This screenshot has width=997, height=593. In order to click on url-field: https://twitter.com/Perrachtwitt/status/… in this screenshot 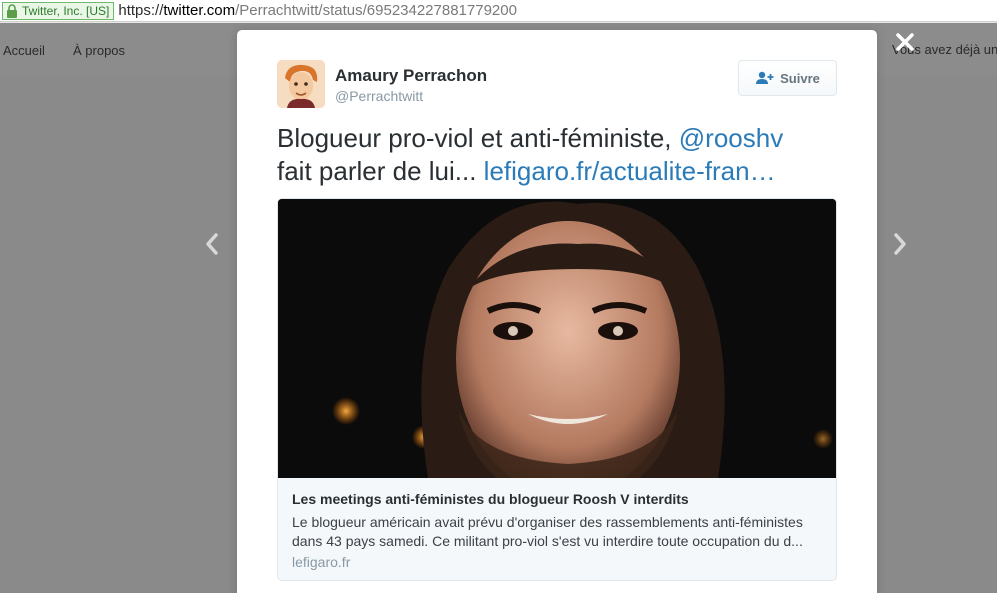, I will do `click(317, 10)`.